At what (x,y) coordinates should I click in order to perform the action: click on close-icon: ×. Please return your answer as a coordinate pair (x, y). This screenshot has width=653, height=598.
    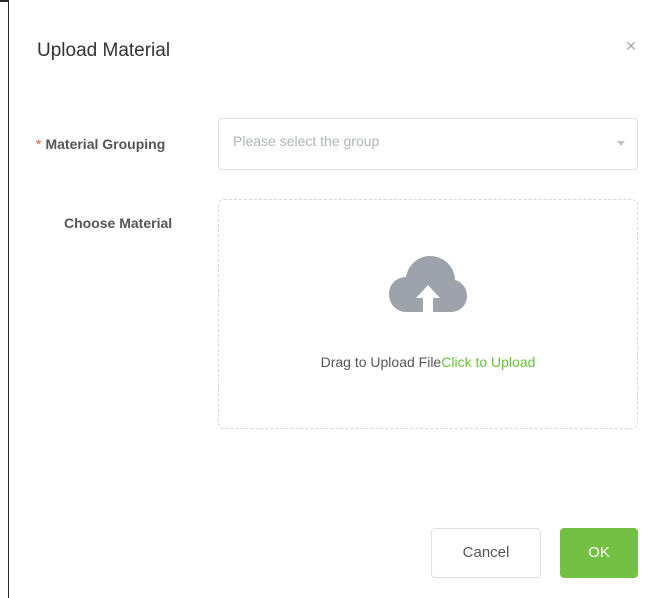
    Looking at the image, I should click on (631, 46).